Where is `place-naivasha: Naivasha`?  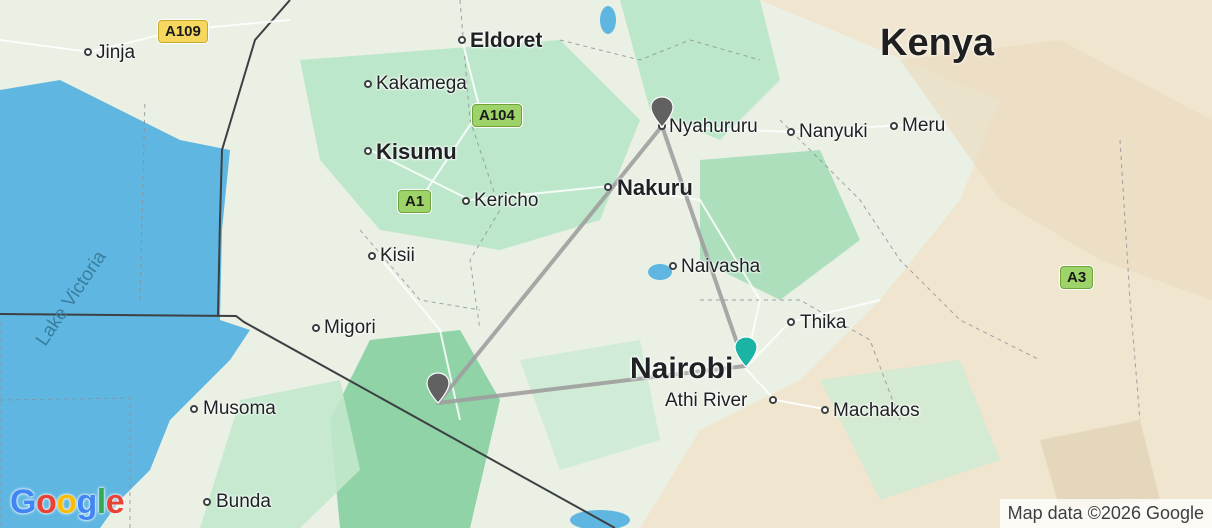 place-naivasha: Naivasha is located at coordinates (720, 266).